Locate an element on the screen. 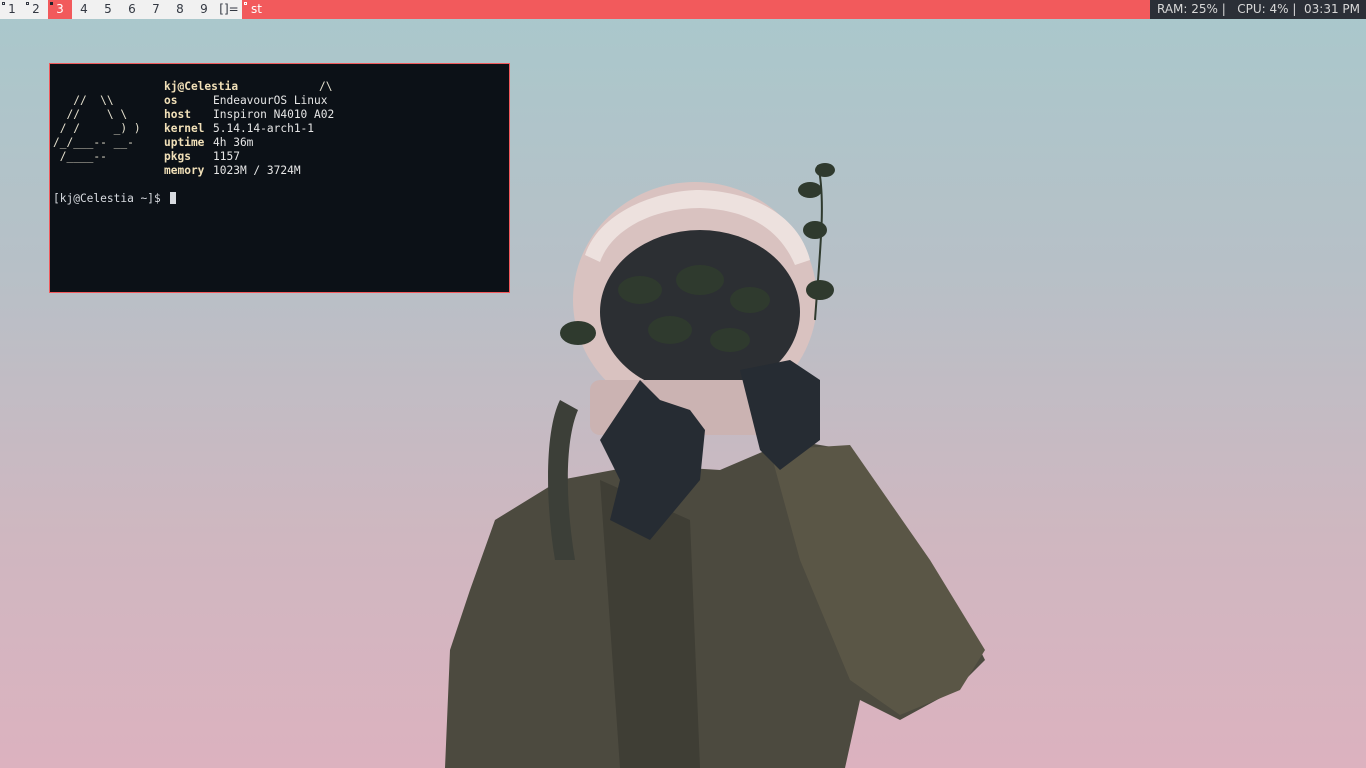 The height and width of the screenshot is (768, 1366). info-row-os: os EndeavourOS Linux is located at coordinates (249, 101).